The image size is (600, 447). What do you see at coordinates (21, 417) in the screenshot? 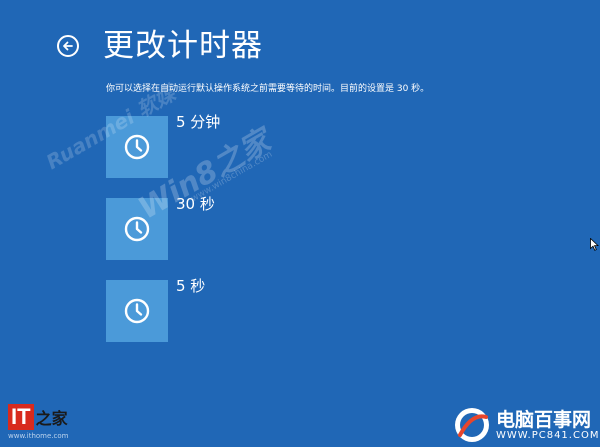
I see `ithome-logo-mark: IT` at bounding box center [21, 417].